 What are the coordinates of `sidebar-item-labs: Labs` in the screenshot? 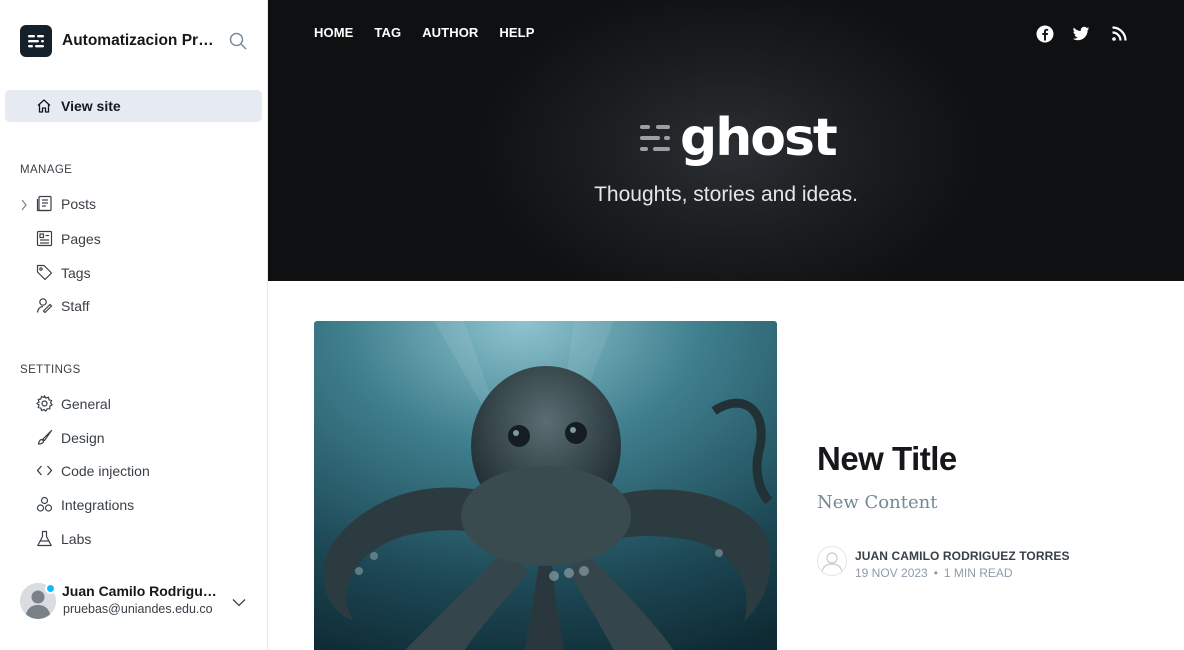 It's located at (140, 539).